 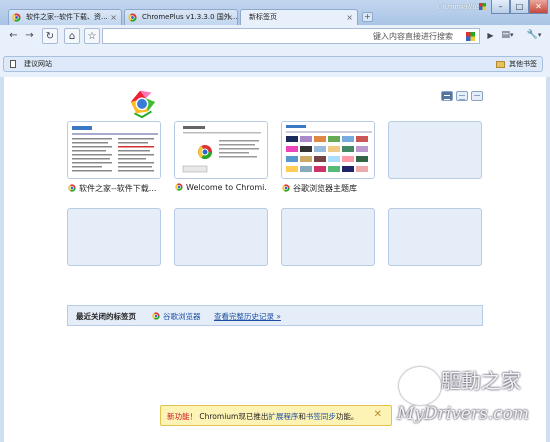 I want to click on watermark-en: MyDrivers.com, so click(x=463, y=414).